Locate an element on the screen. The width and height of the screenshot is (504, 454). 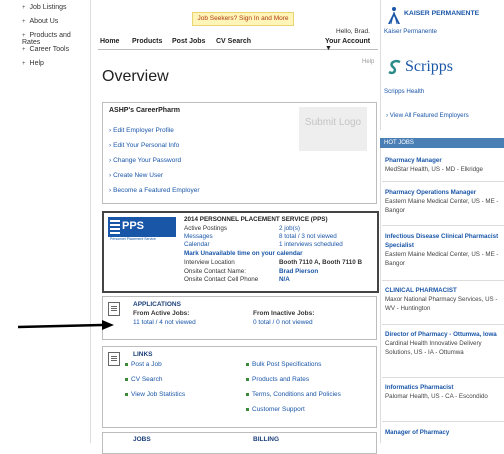
sidebar-item-label: About Us is located at coordinates (44, 21).